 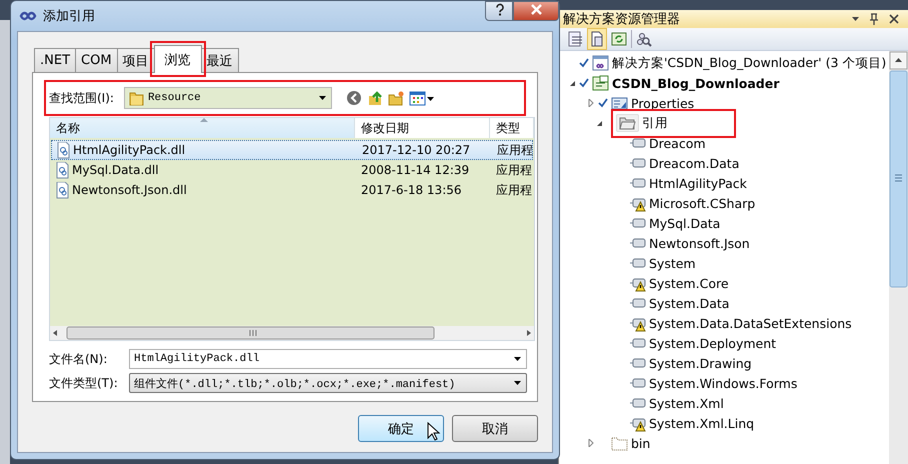 I want to click on tree-item: bin, so click(x=641, y=443).